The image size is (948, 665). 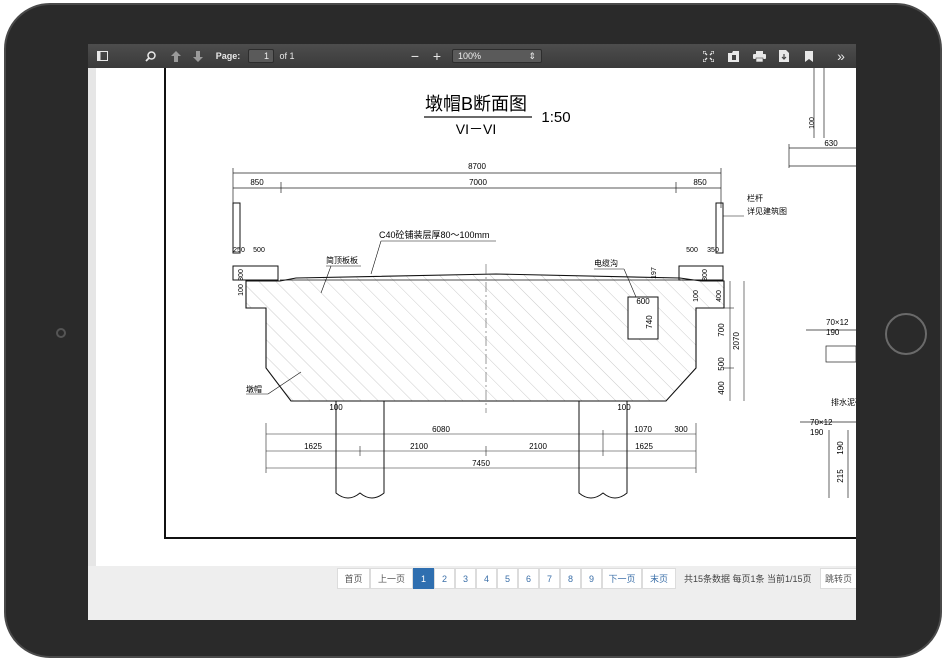 What do you see at coordinates (549, 578) in the screenshot?
I see `page-button-7: 7` at bounding box center [549, 578].